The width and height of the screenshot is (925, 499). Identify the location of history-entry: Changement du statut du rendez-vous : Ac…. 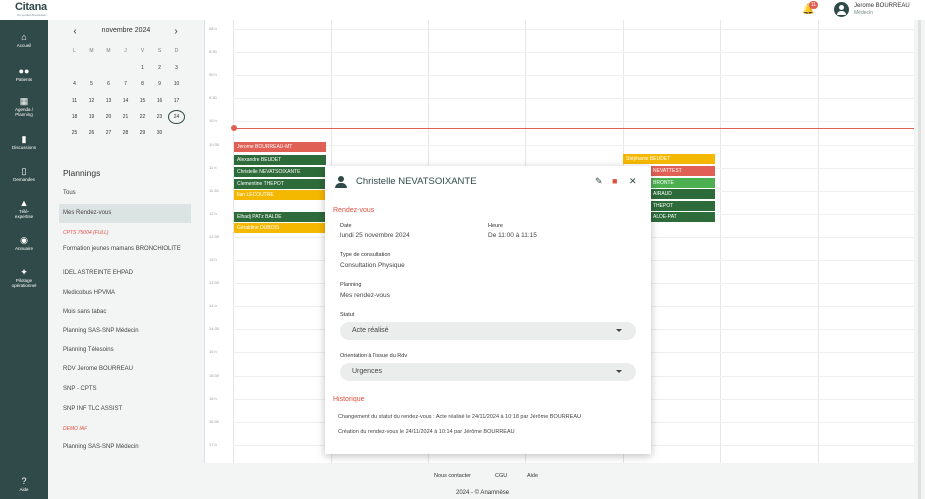
(459, 417).